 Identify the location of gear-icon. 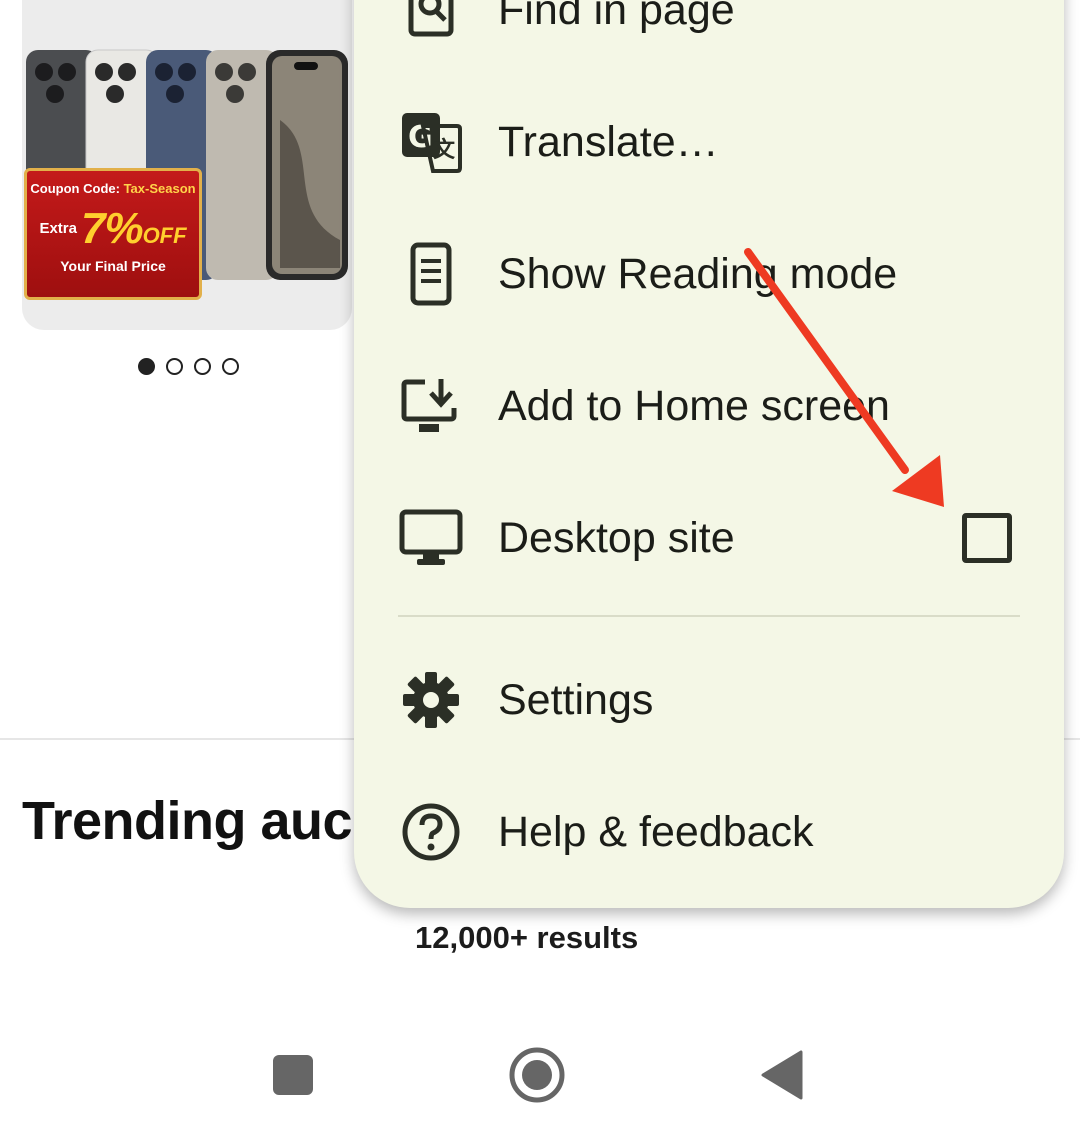
(431, 700).